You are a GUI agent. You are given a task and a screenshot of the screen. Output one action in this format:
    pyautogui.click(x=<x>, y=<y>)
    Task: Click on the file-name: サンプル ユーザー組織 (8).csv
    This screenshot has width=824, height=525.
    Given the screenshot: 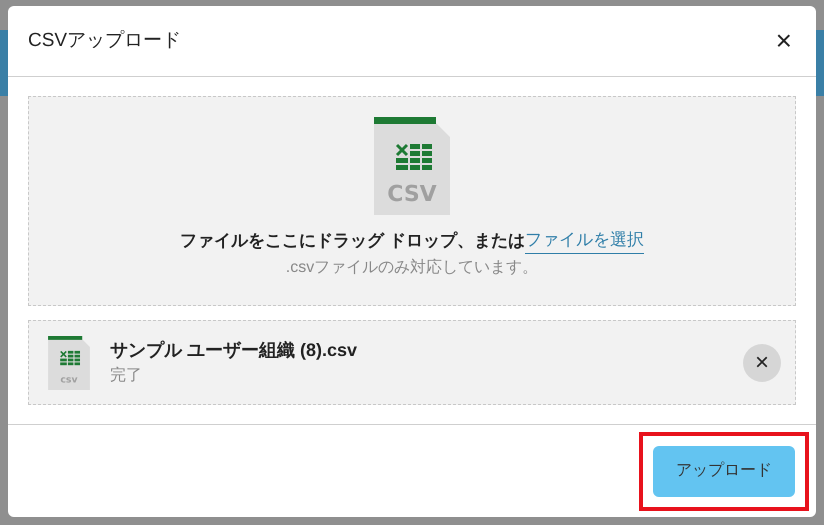 What is the action you would take?
    pyautogui.click(x=234, y=350)
    